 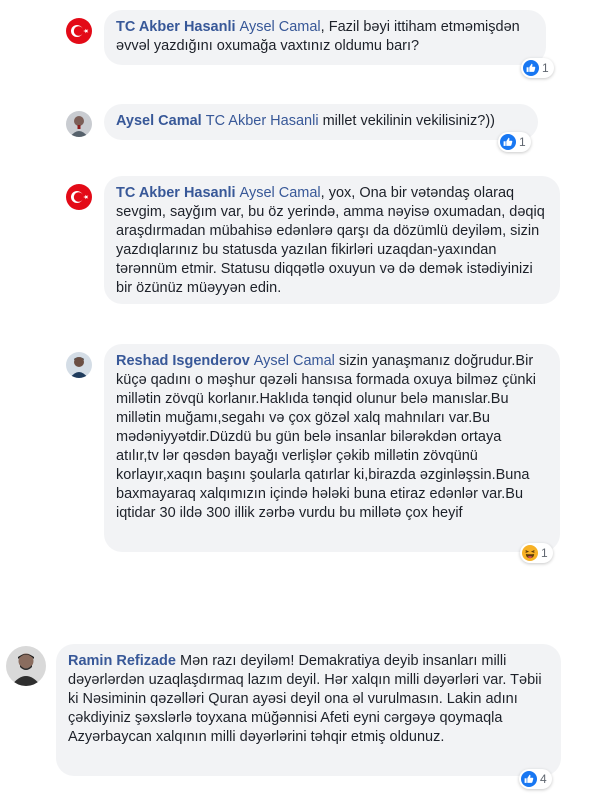 I want to click on reaction-badge: 4, so click(x=535, y=779).